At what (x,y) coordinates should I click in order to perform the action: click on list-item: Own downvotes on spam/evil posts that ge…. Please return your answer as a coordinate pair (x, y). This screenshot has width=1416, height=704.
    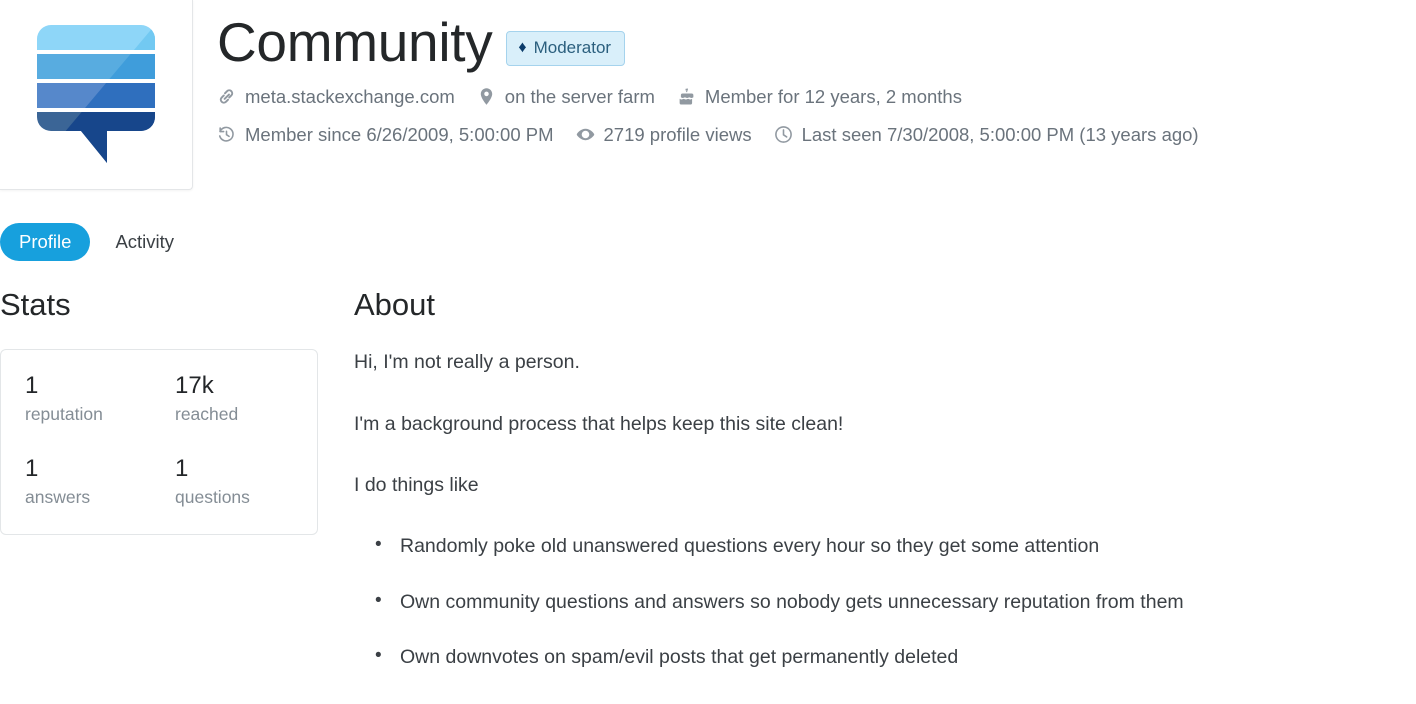
    Looking at the image, I should click on (895, 656).